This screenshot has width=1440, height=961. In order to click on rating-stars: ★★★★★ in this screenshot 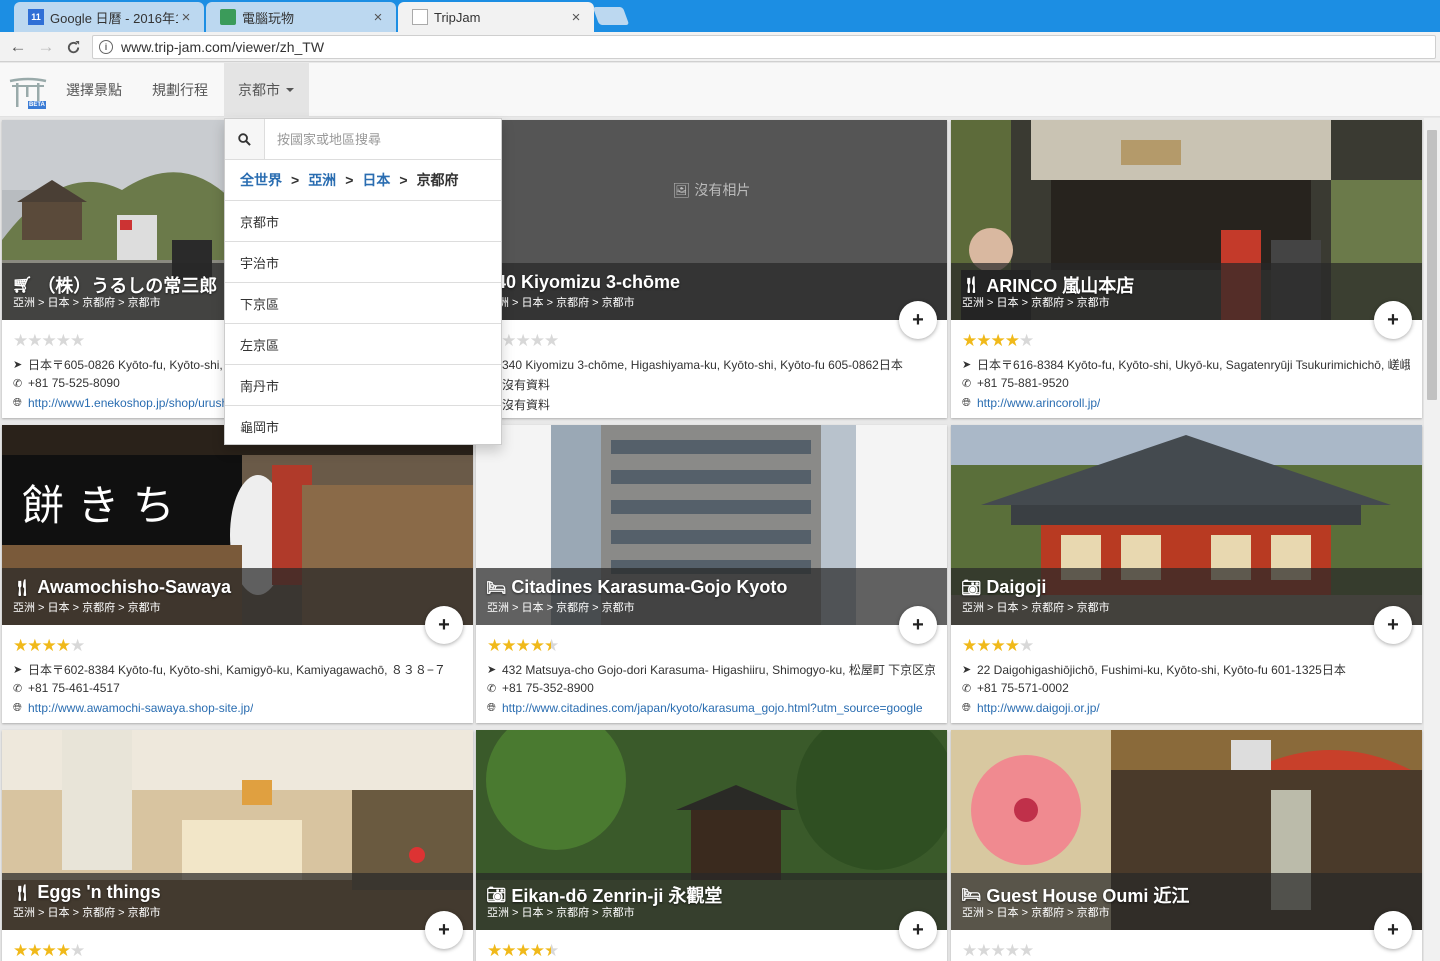, I will do `click(998, 646)`.